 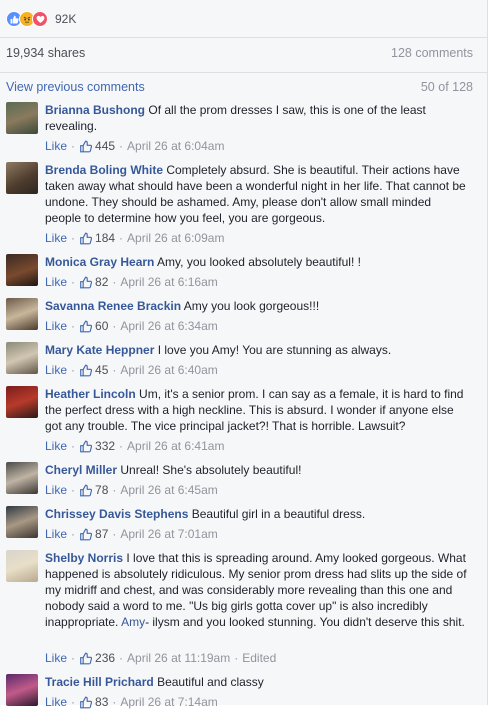 I want to click on comment-author: Savanna Renee Brackin, so click(x=113, y=306).